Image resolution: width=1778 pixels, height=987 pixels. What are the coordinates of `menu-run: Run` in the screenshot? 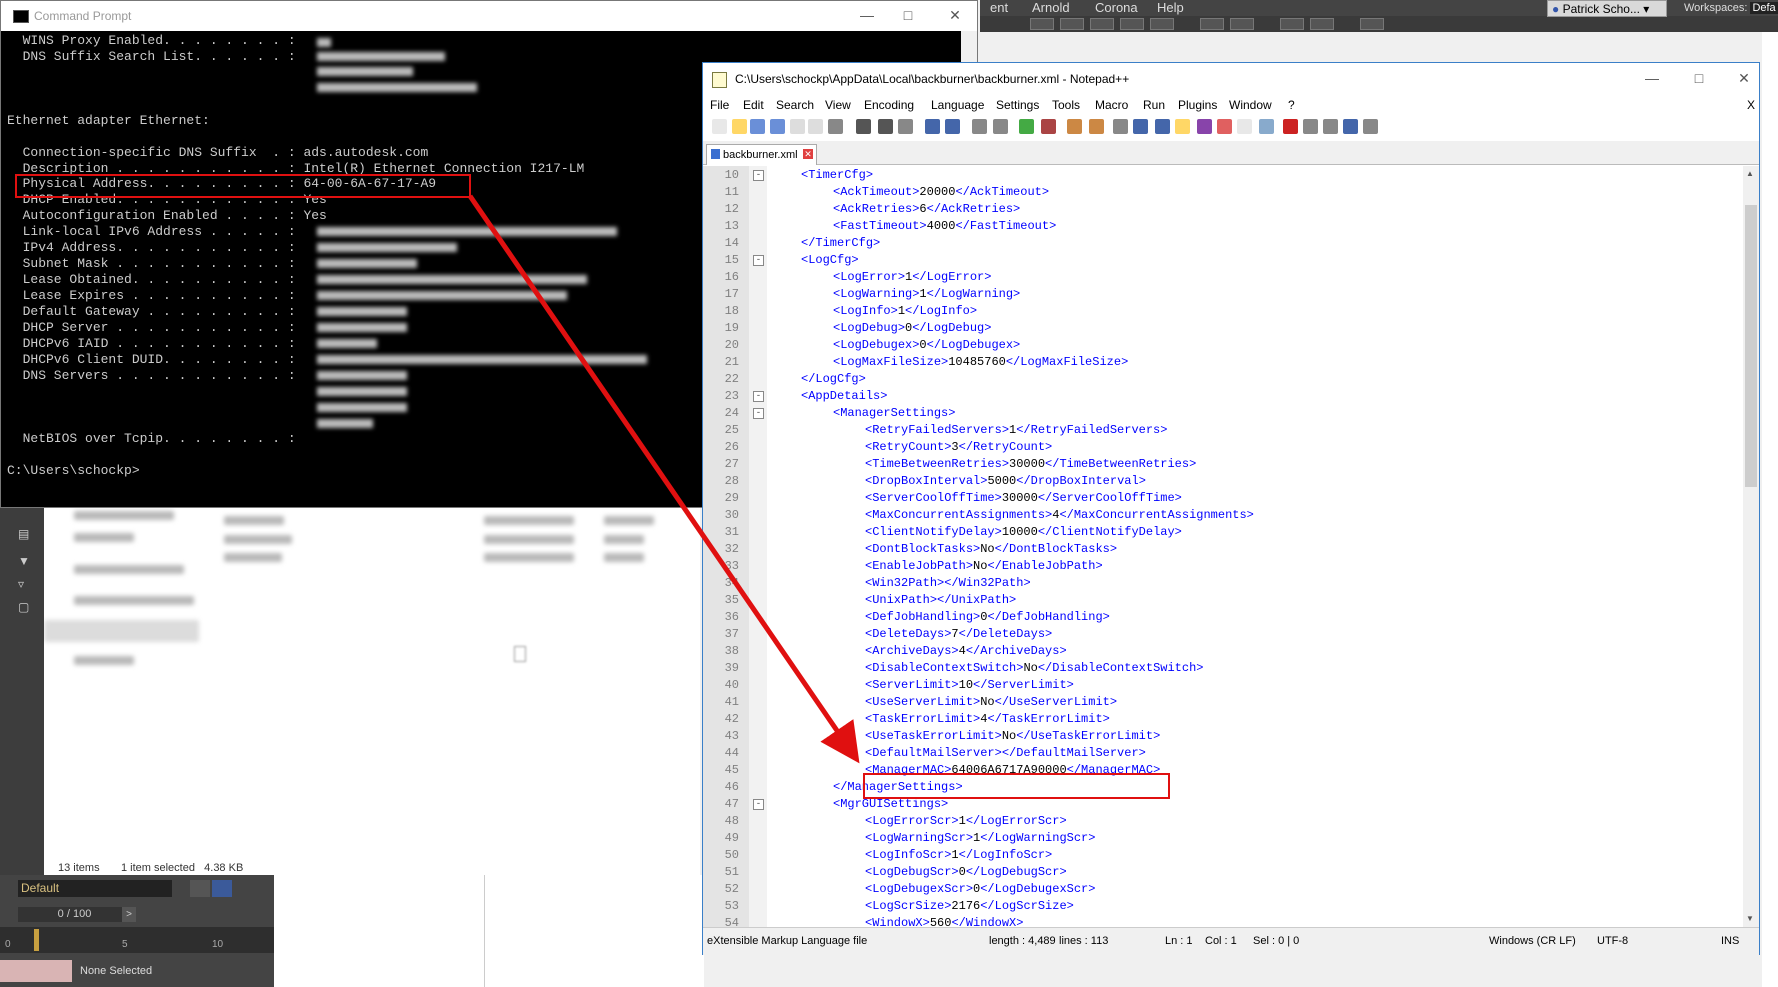 It's located at (1154, 105).